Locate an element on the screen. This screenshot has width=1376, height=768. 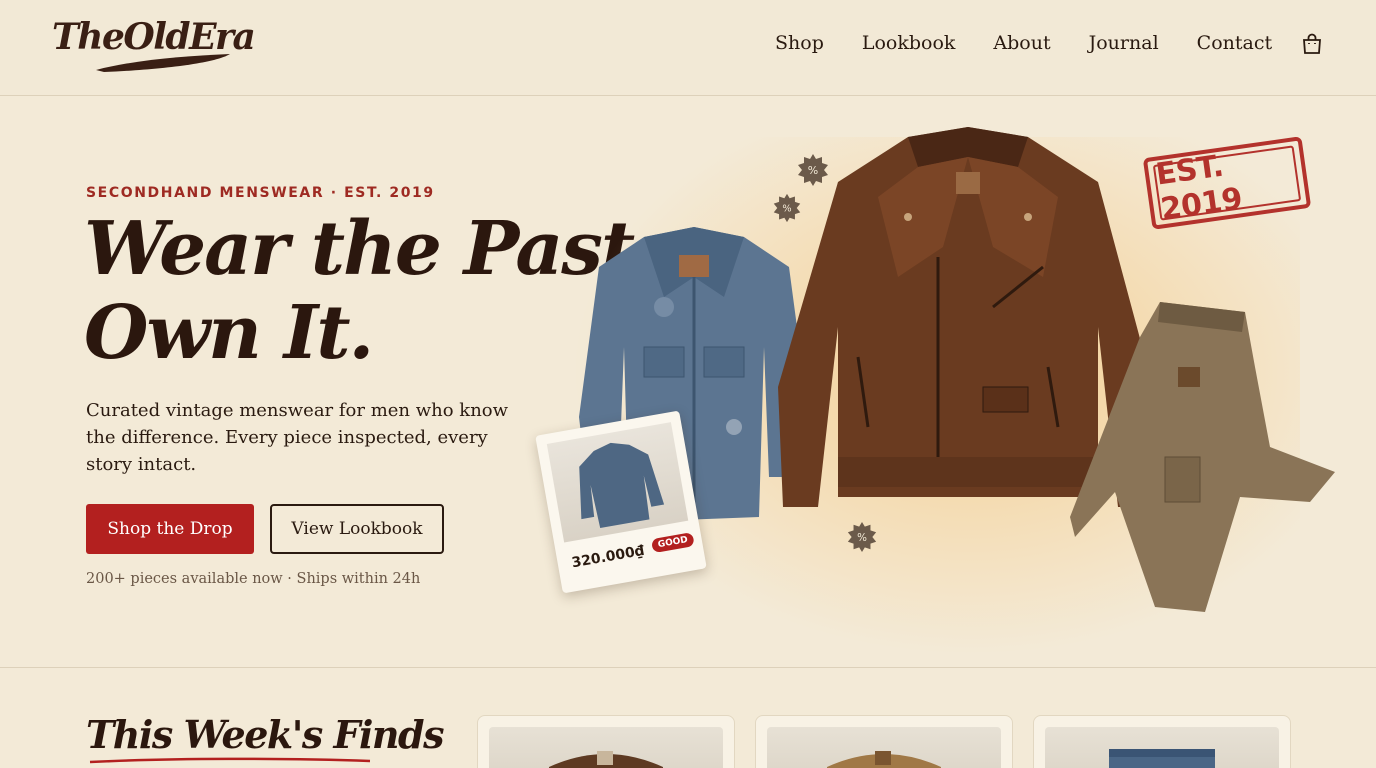
nav-shop: Shop is located at coordinates (799, 43).